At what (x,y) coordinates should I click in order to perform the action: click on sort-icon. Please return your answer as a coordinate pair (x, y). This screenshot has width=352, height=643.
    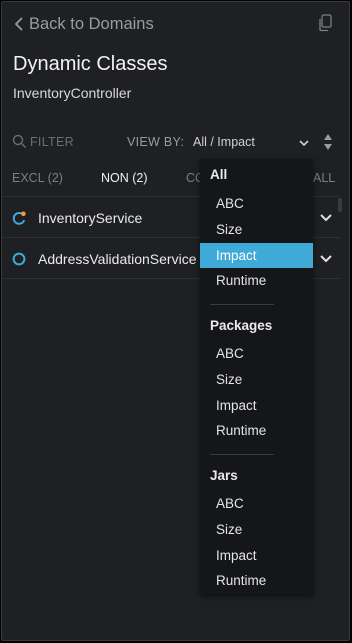
    Looking at the image, I should click on (328, 142).